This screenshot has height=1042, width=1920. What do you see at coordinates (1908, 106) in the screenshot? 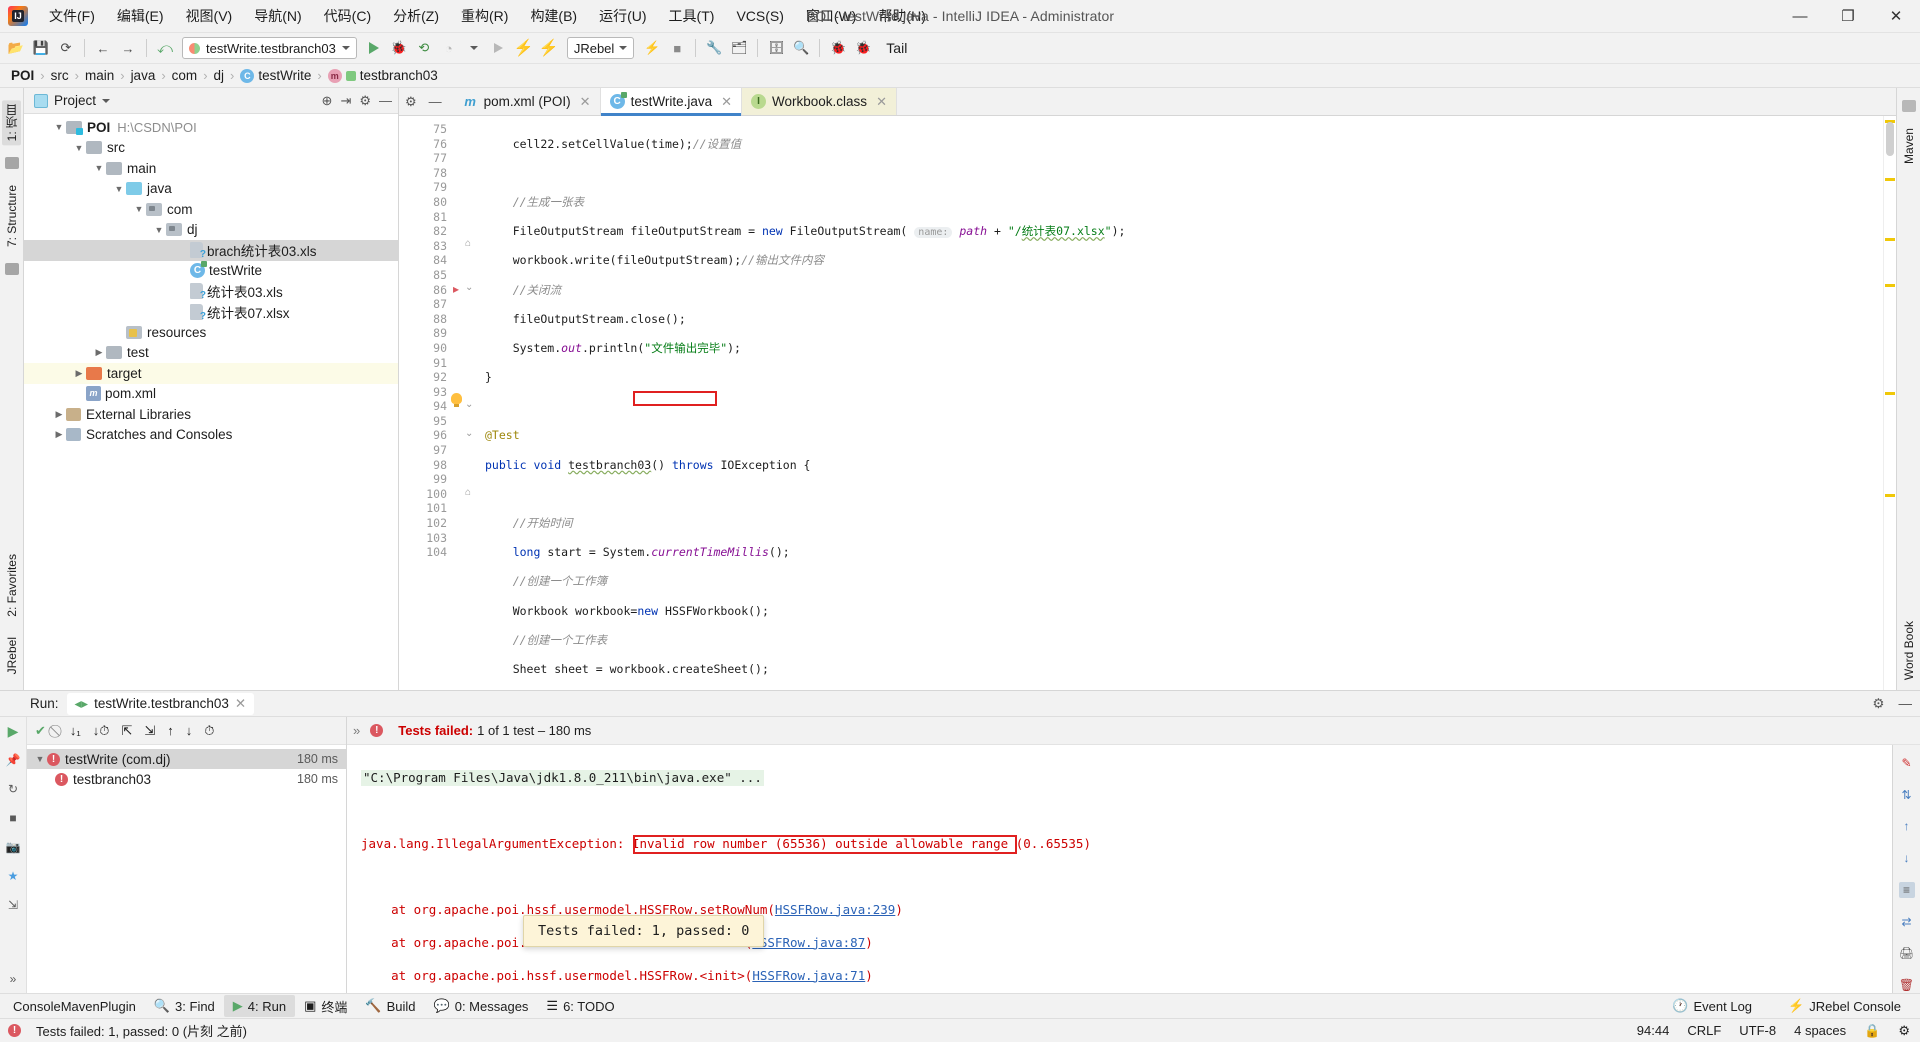
I see `maven-small-icon` at bounding box center [1908, 106].